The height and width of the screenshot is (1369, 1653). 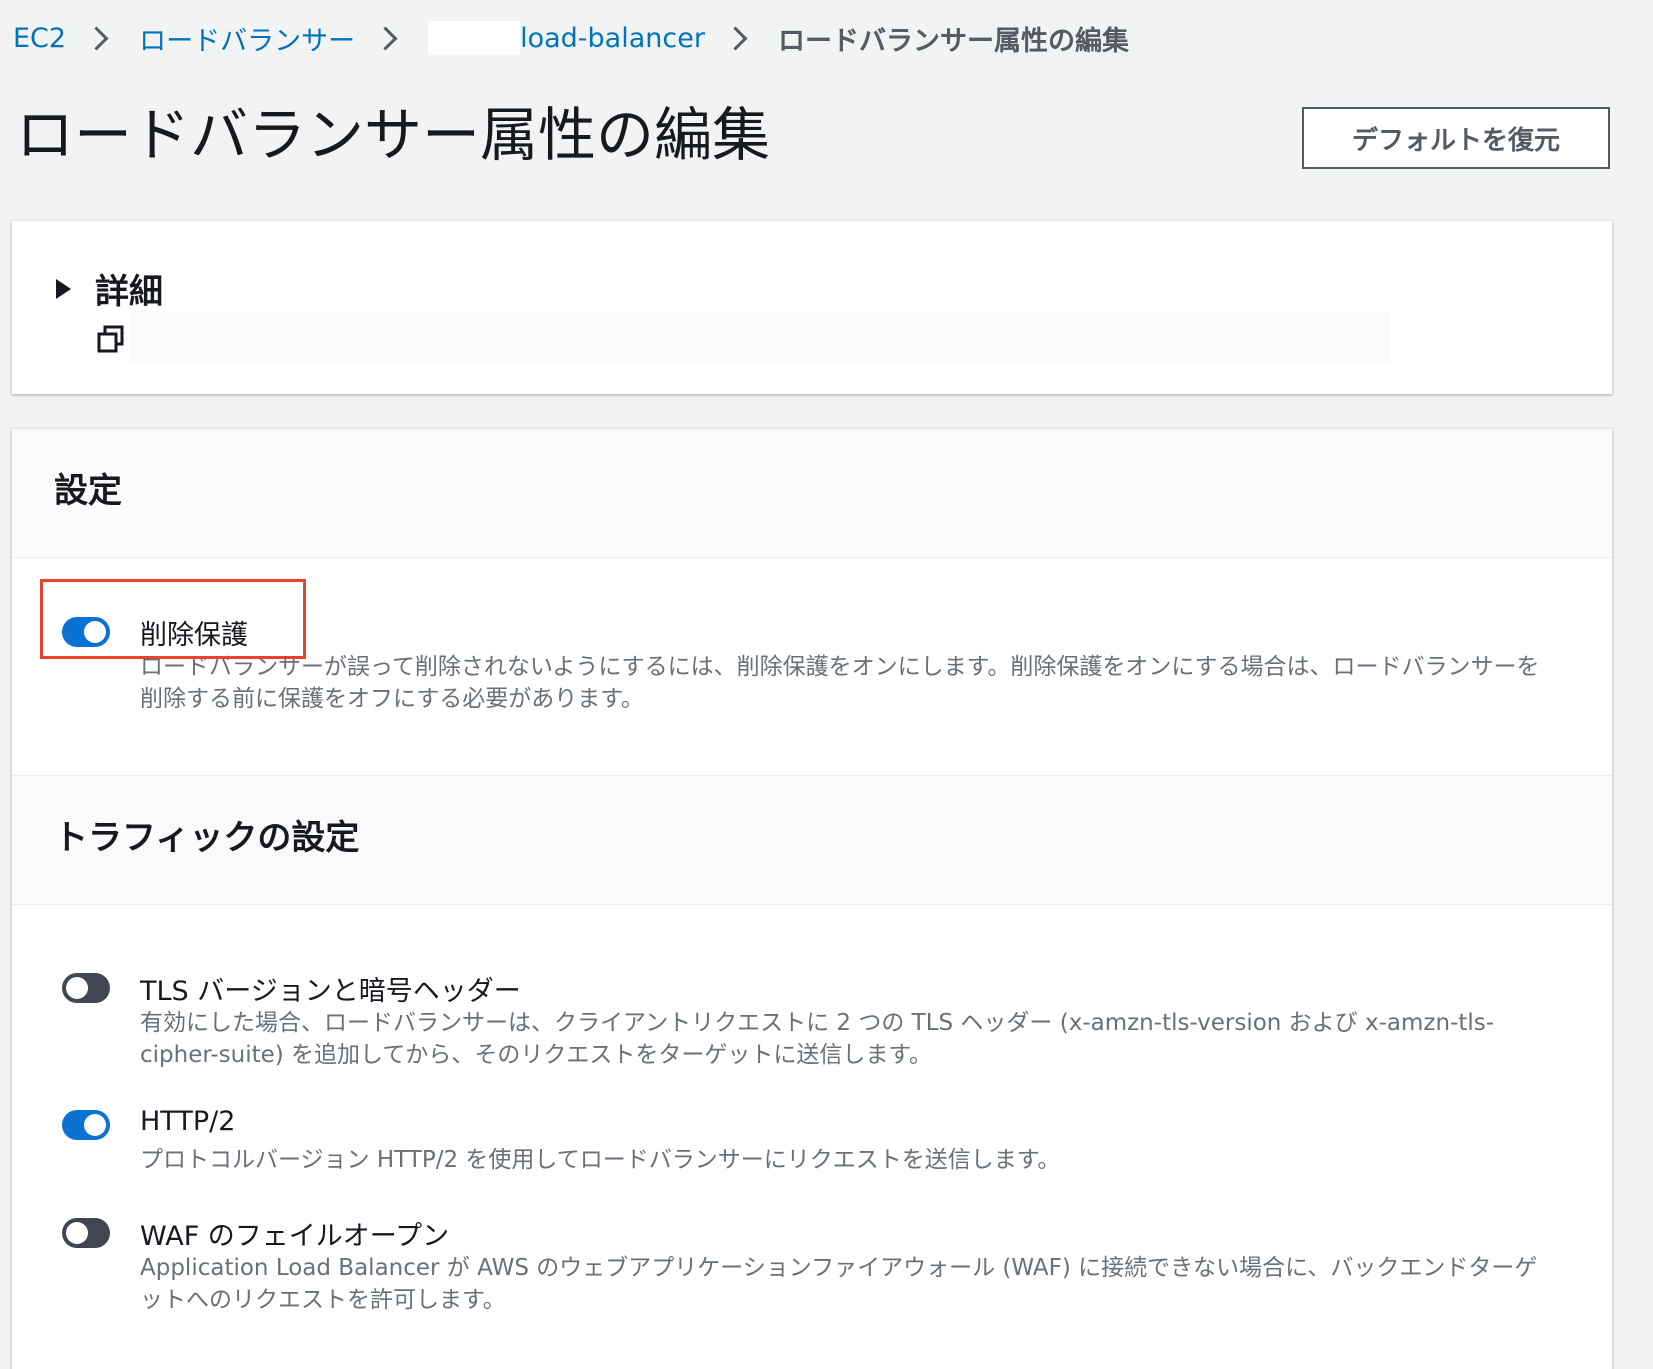 I want to click on tls-headers-label: TLS バージョンと暗号ヘッダー, so click(x=330, y=991).